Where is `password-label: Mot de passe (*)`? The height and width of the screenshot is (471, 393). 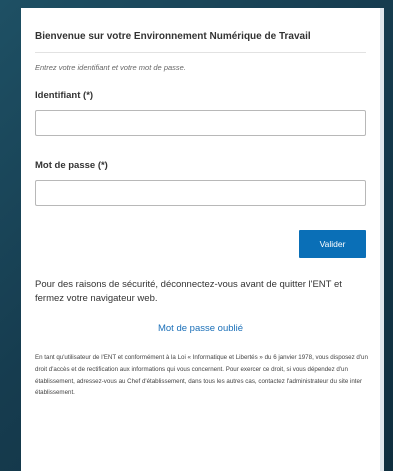
password-label: Mot de passe (*) is located at coordinates (71, 165).